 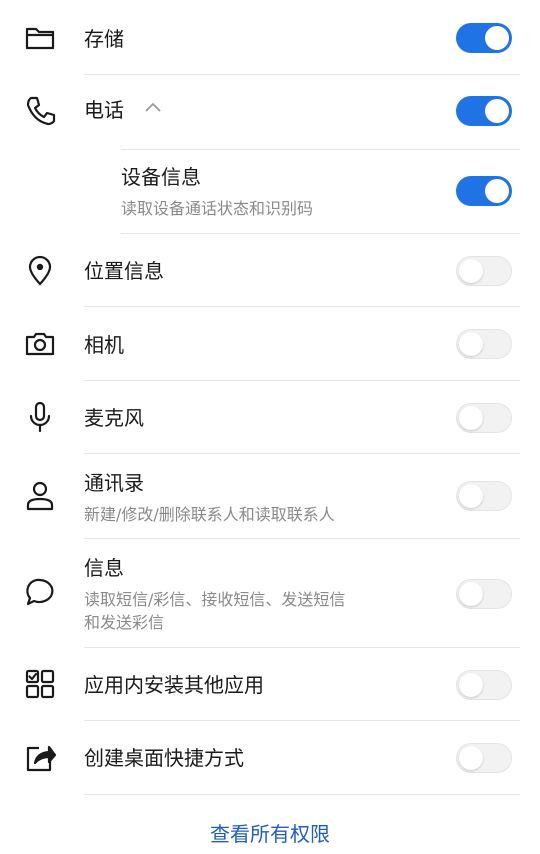 What do you see at coordinates (40, 758) in the screenshot?
I see `share-box-icon` at bounding box center [40, 758].